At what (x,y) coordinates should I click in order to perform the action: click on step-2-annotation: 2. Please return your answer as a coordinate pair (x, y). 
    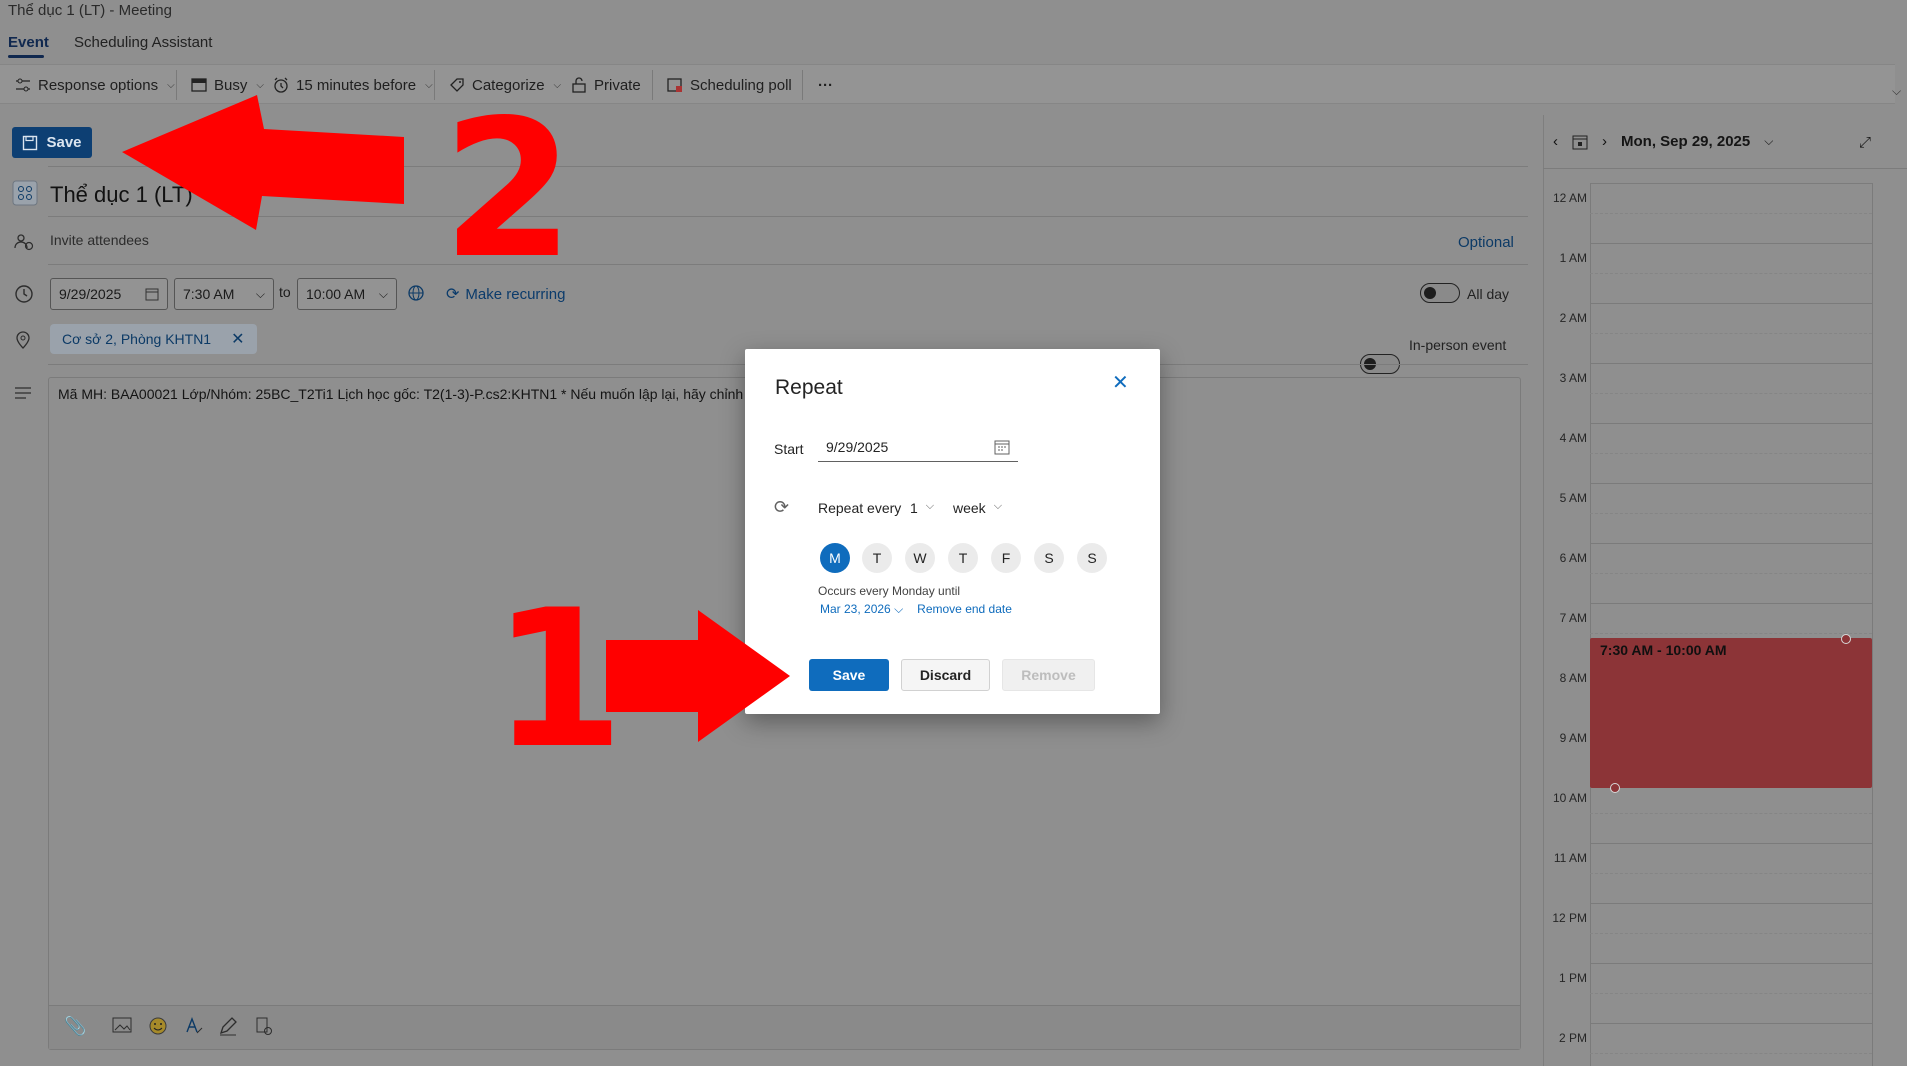
    Looking at the image, I should click on (508, 189).